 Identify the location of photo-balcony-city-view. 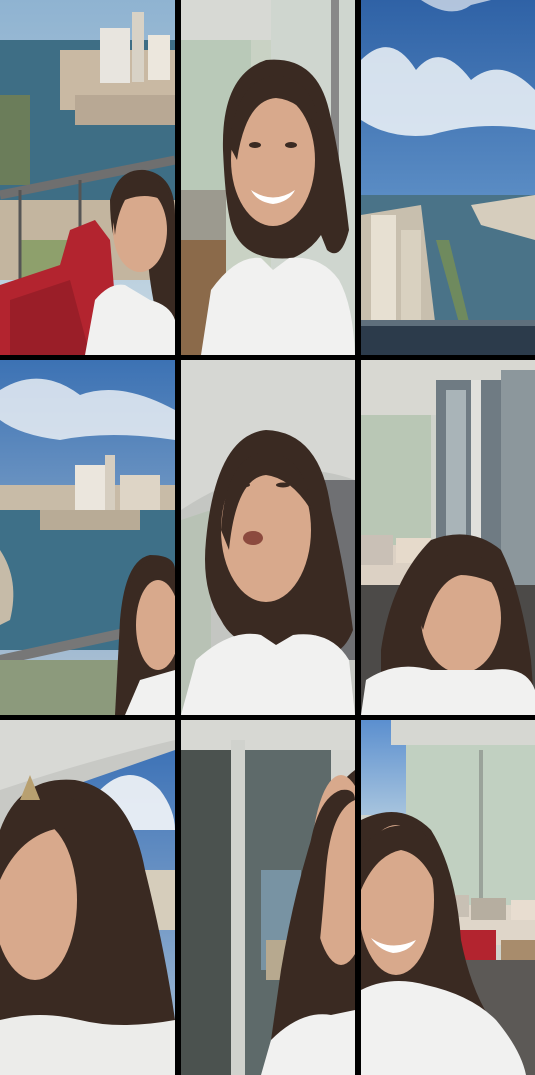
(87, 177).